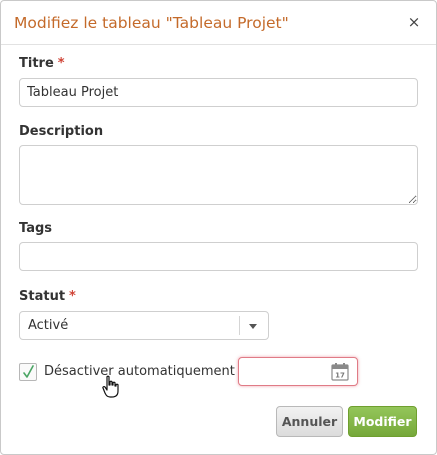 The image size is (437, 455). Describe the element at coordinates (309, 421) in the screenshot. I see `cancel-button: Annuler` at that location.